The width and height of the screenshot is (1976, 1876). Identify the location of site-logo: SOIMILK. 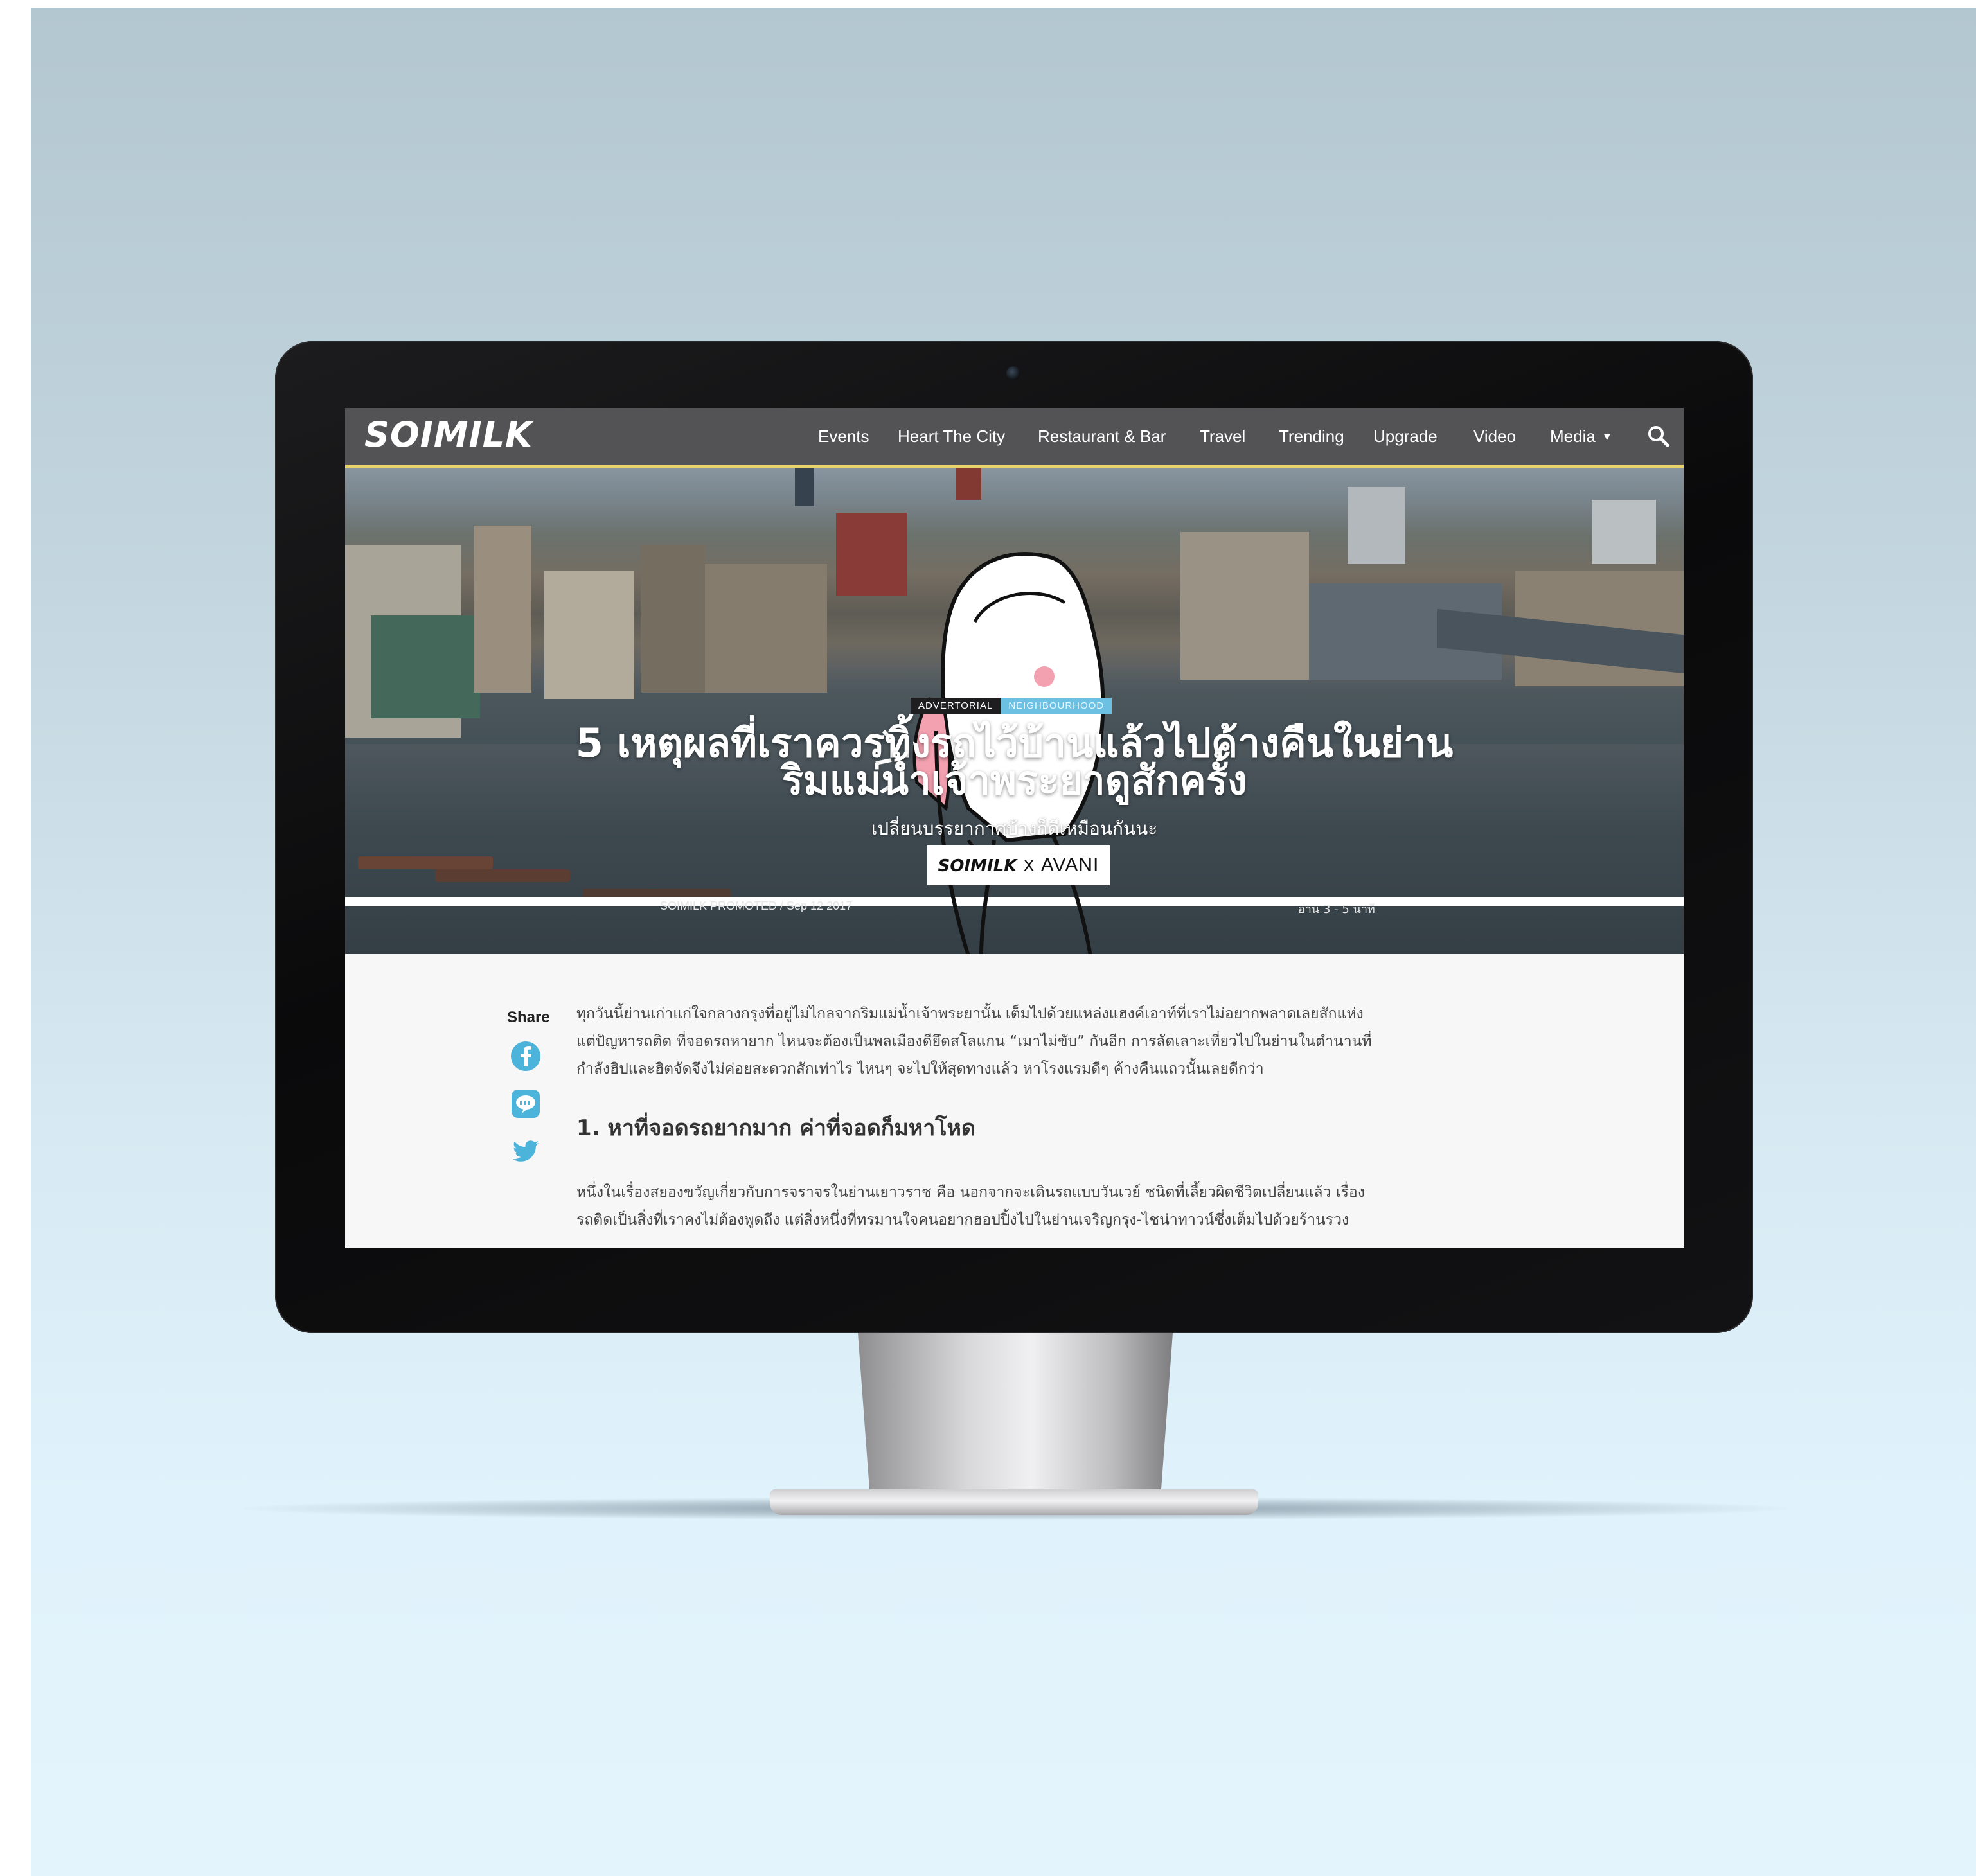
(448, 435).